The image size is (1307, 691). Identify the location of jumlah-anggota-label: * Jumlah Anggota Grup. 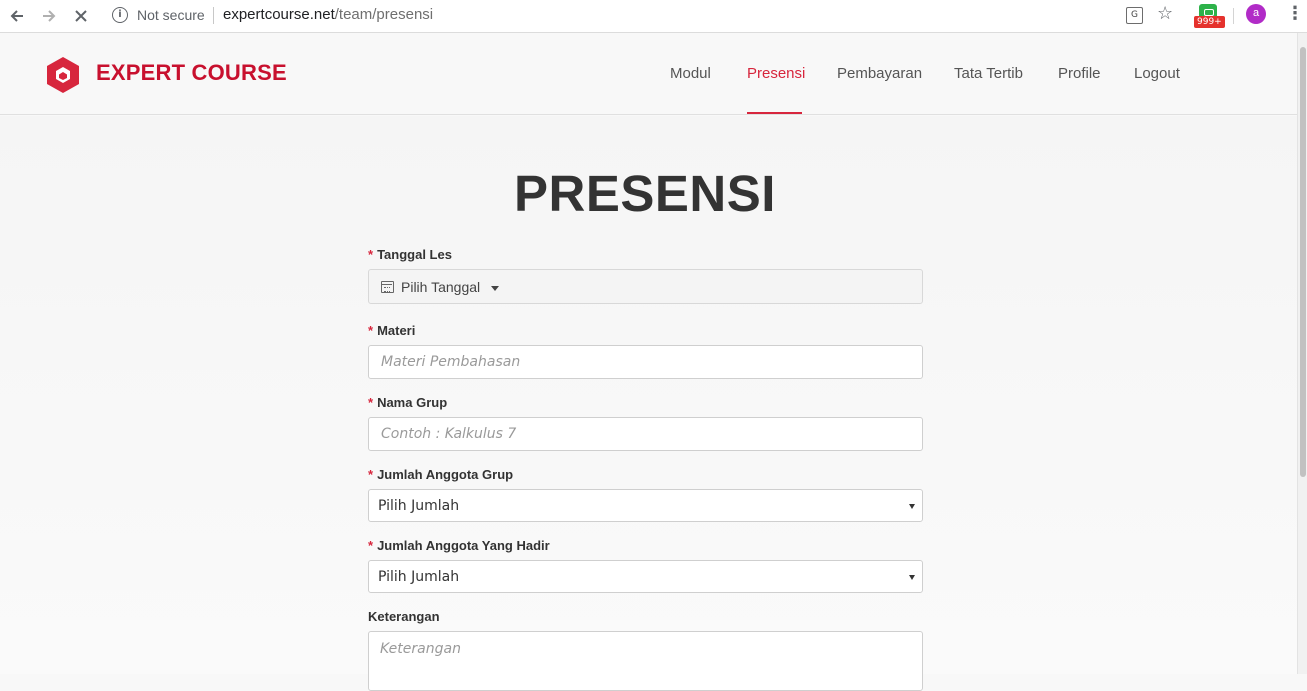
(440, 474).